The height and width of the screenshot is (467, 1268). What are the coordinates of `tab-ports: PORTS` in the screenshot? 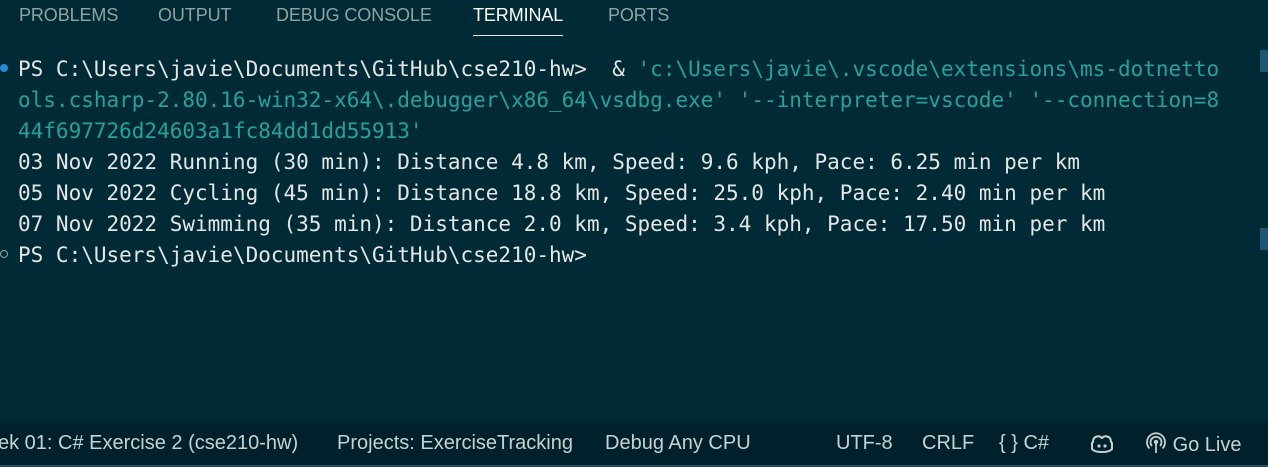 It's located at (638, 20).